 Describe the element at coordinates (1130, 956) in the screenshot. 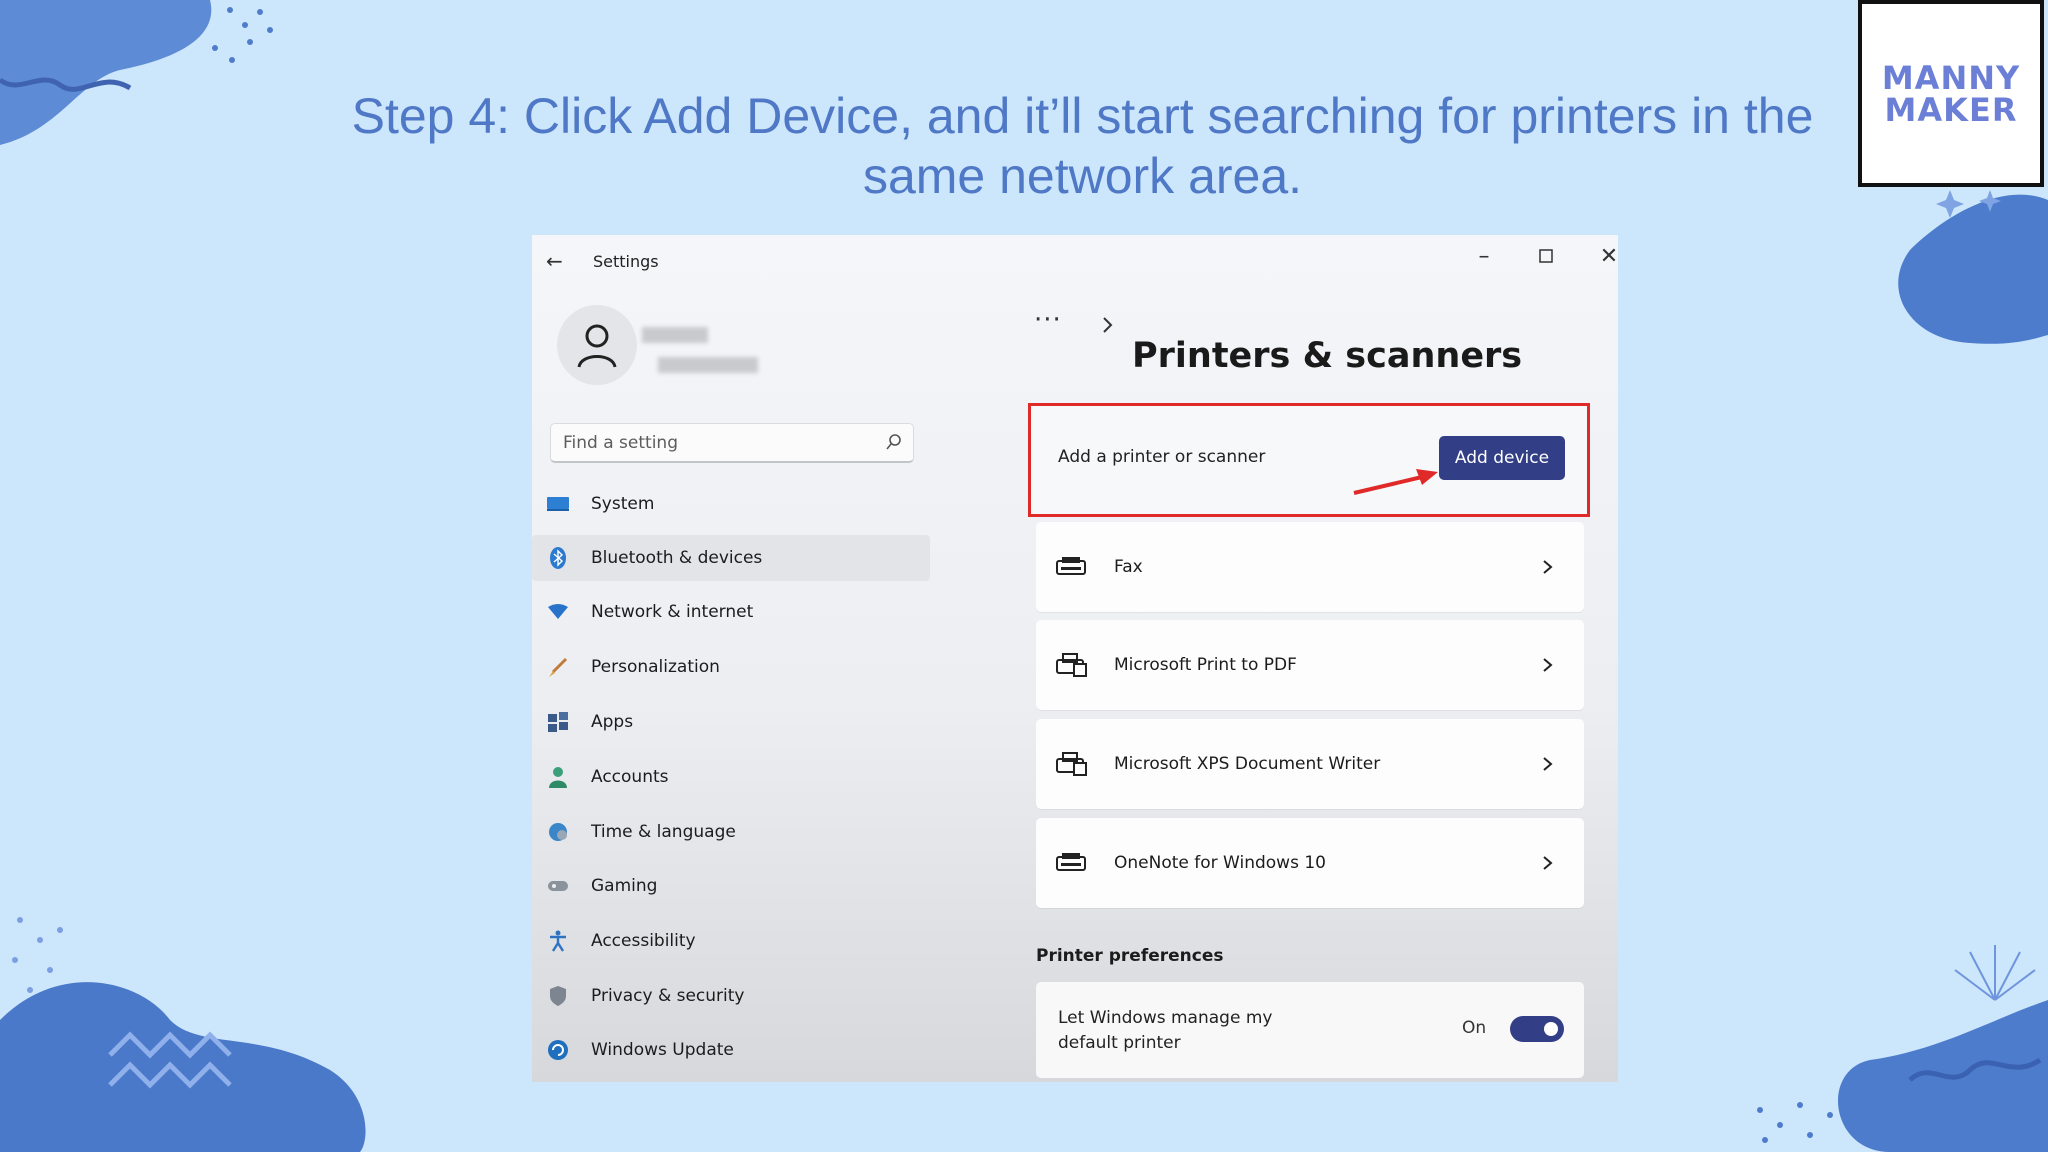

I see `printer-preferences-heading: Printer preferences` at that location.